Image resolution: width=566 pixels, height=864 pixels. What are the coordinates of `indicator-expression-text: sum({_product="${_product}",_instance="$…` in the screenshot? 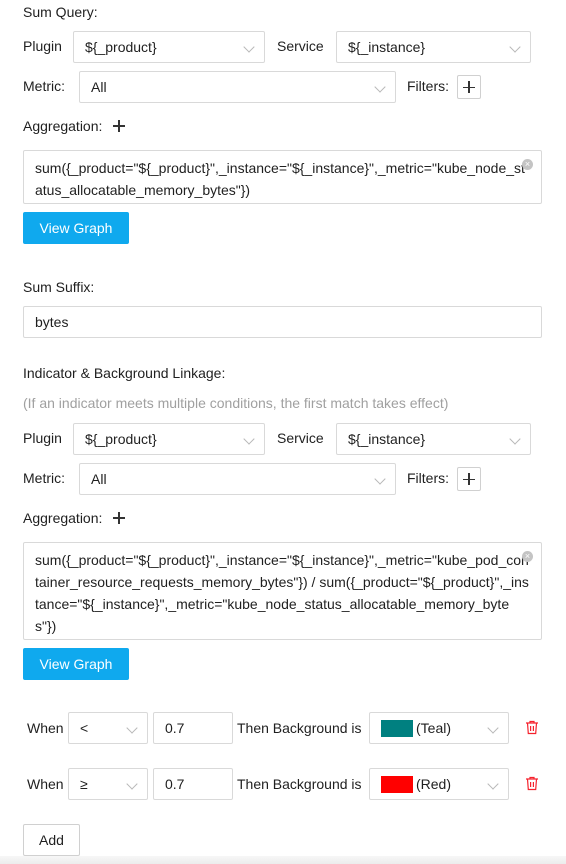 It's located at (282, 593).